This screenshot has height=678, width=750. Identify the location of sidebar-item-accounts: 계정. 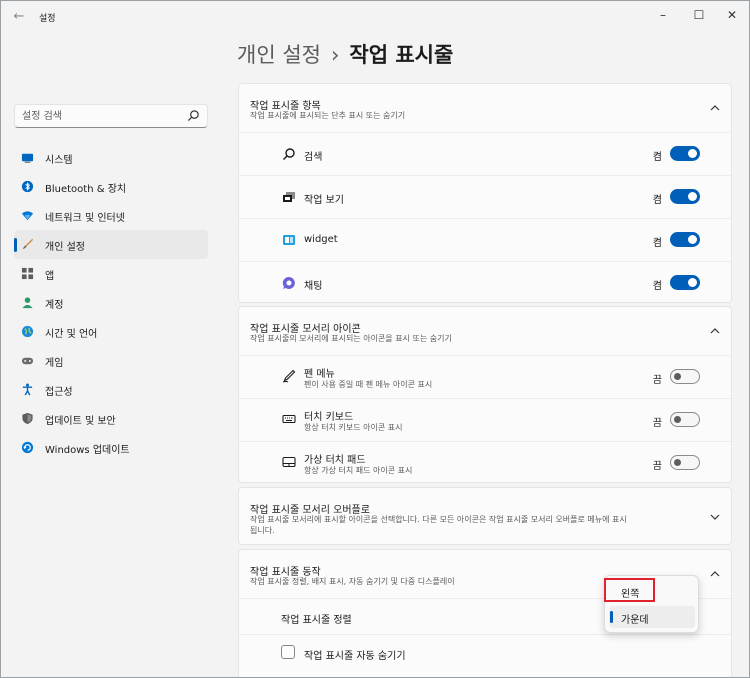
(111, 302).